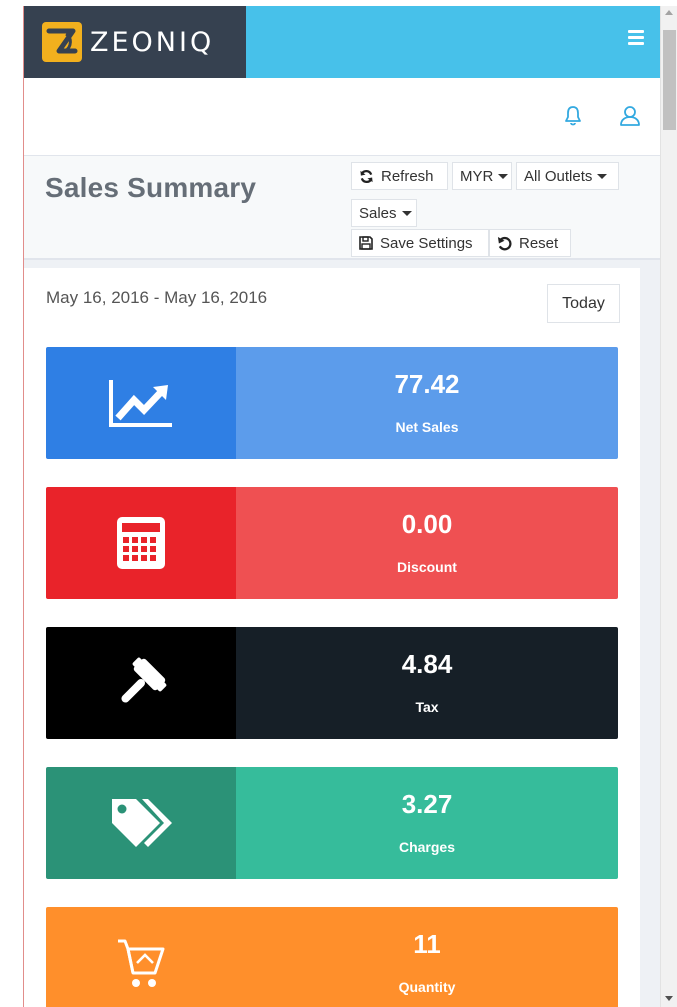 The height and width of the screenshot is (1007, 677). What do you see at coordinates (558, 176) in the screenshot?
I see `outlets-label: All Outlets` at bounding box center [558, 176].